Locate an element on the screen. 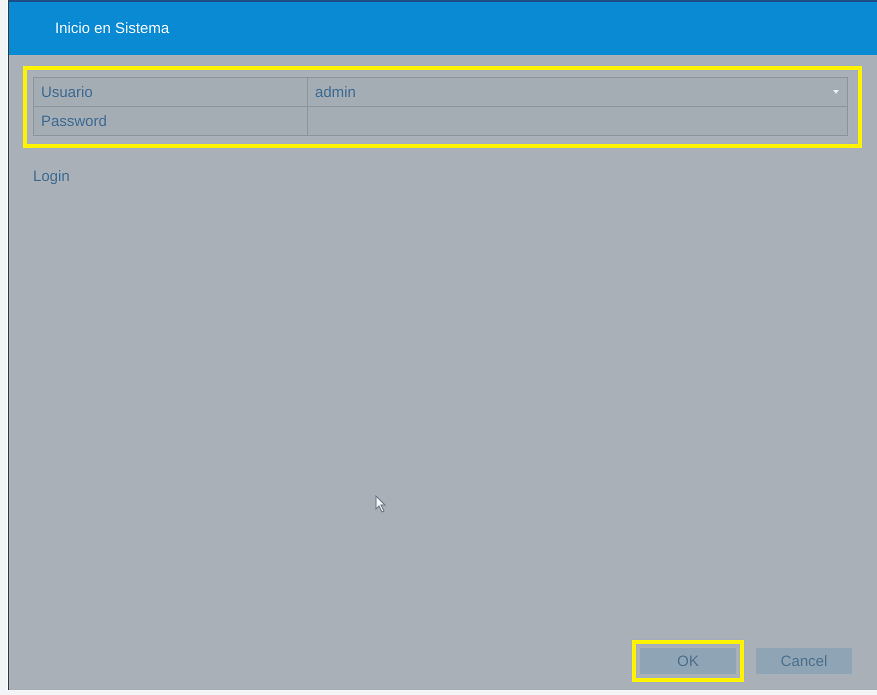  user-dropdown: admin is located at coordinates (577, 92).